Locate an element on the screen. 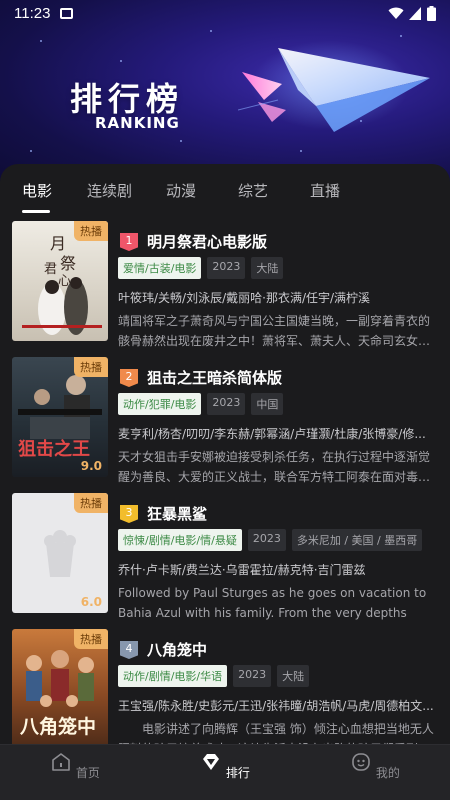  movie-poster: 八角笼中 热播 is located at coordinates (60, 686).